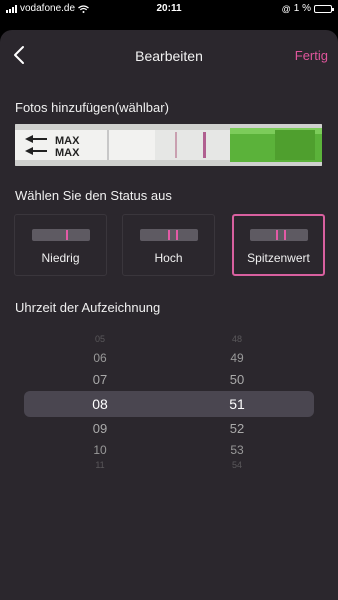 The image size is (338, 600). What do you see at coordinates (236, 465) in the screenshot?
I see `minute-option: 54` at bounding box center [236, 465].